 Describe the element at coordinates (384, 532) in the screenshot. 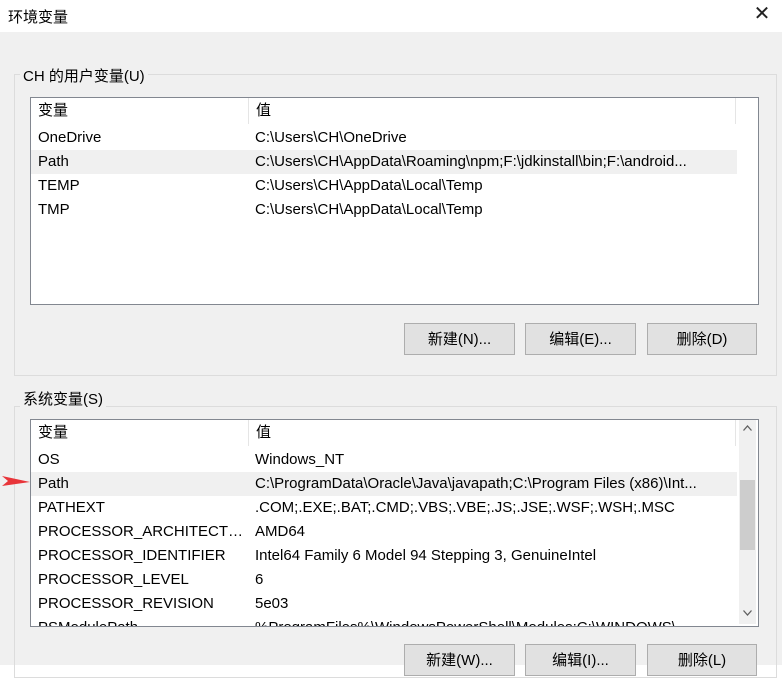

I see `list-item: PROCESSOR_ARCHITECTURE AMD64` at that location.